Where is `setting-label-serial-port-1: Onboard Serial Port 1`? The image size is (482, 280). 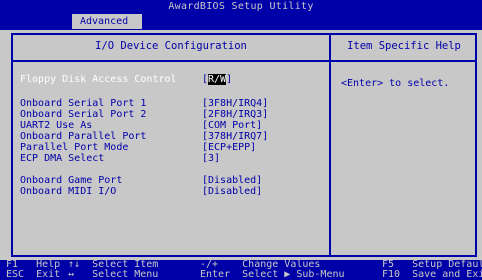
setting-label-serial-port-1: Onboard Serial Port 1 is located at coordinates (83, 103).